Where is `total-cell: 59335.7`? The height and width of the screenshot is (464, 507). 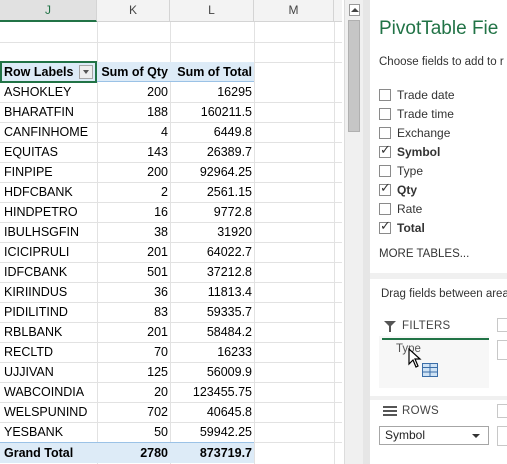 total-cell: 59335.7 is located at coordinates (212, 312).